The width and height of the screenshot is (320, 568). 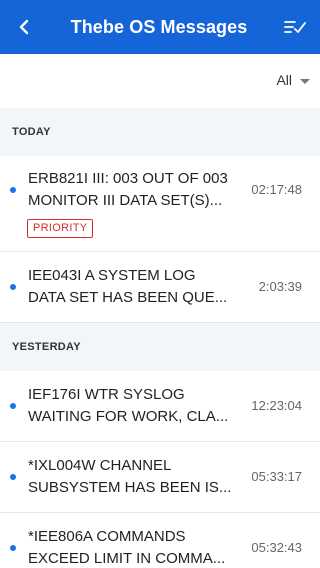 What do you see at coordinates (160, 132) in the screenshot?
I see `section-header-today: TODAY` at bounding box center [160, 132].